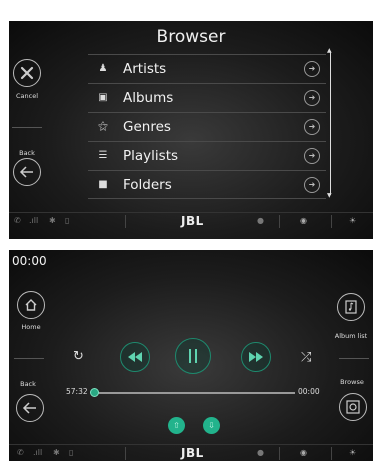  I want to click on cancel-label: Cancel, so click(27, 96).